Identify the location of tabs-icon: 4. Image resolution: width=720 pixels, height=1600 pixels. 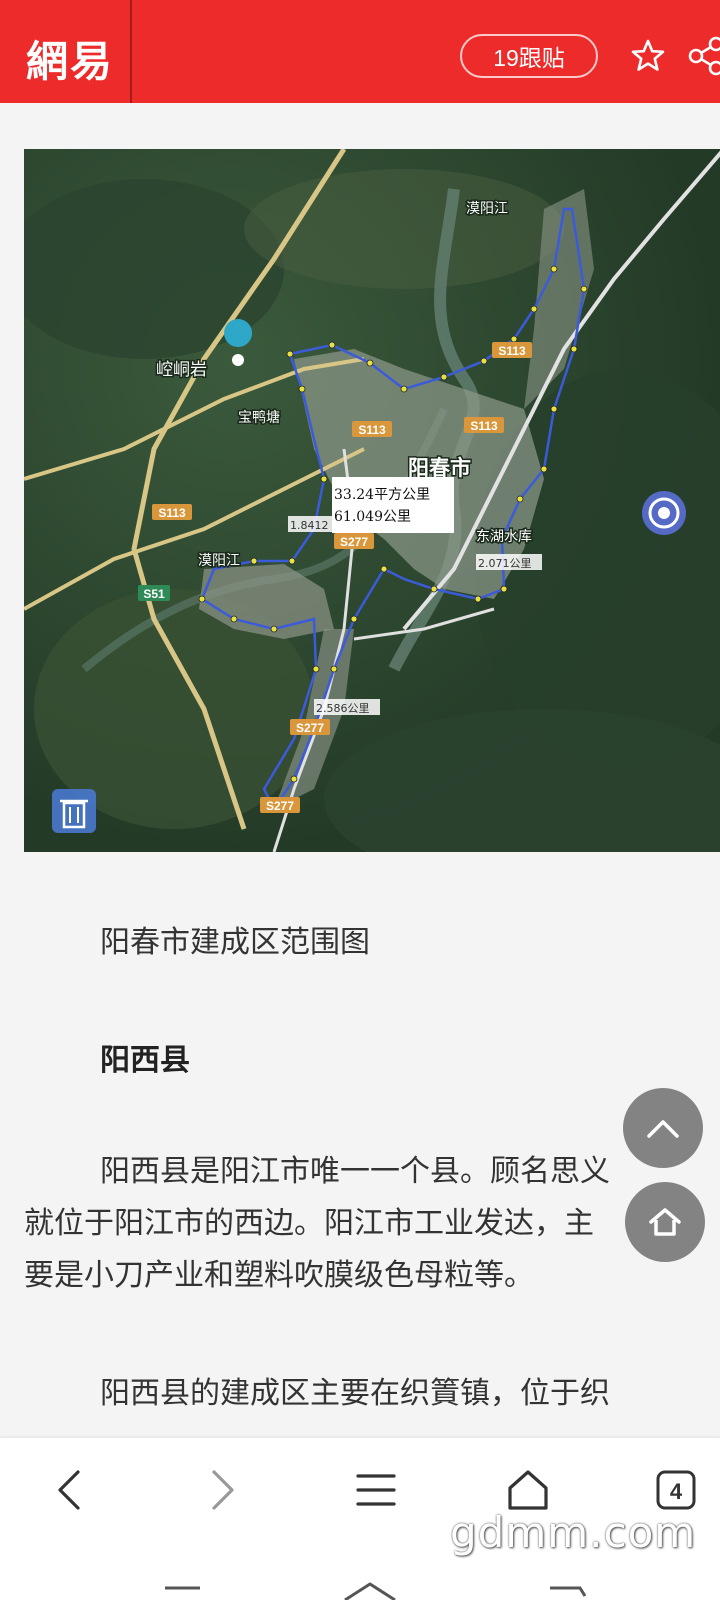
(676, 1490).